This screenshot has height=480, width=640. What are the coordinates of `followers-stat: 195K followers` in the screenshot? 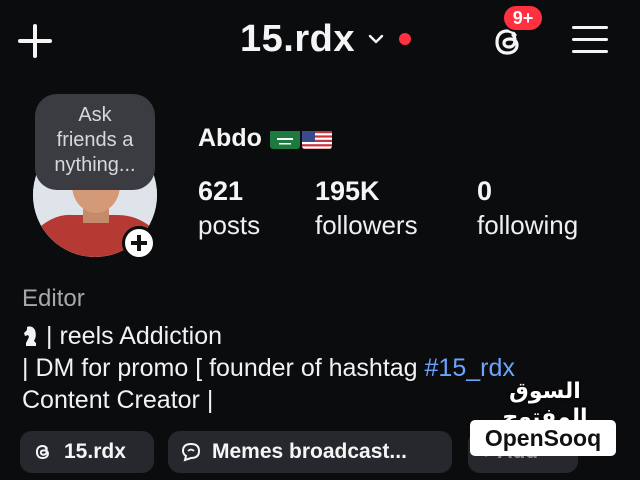 It's located at (366, 208).